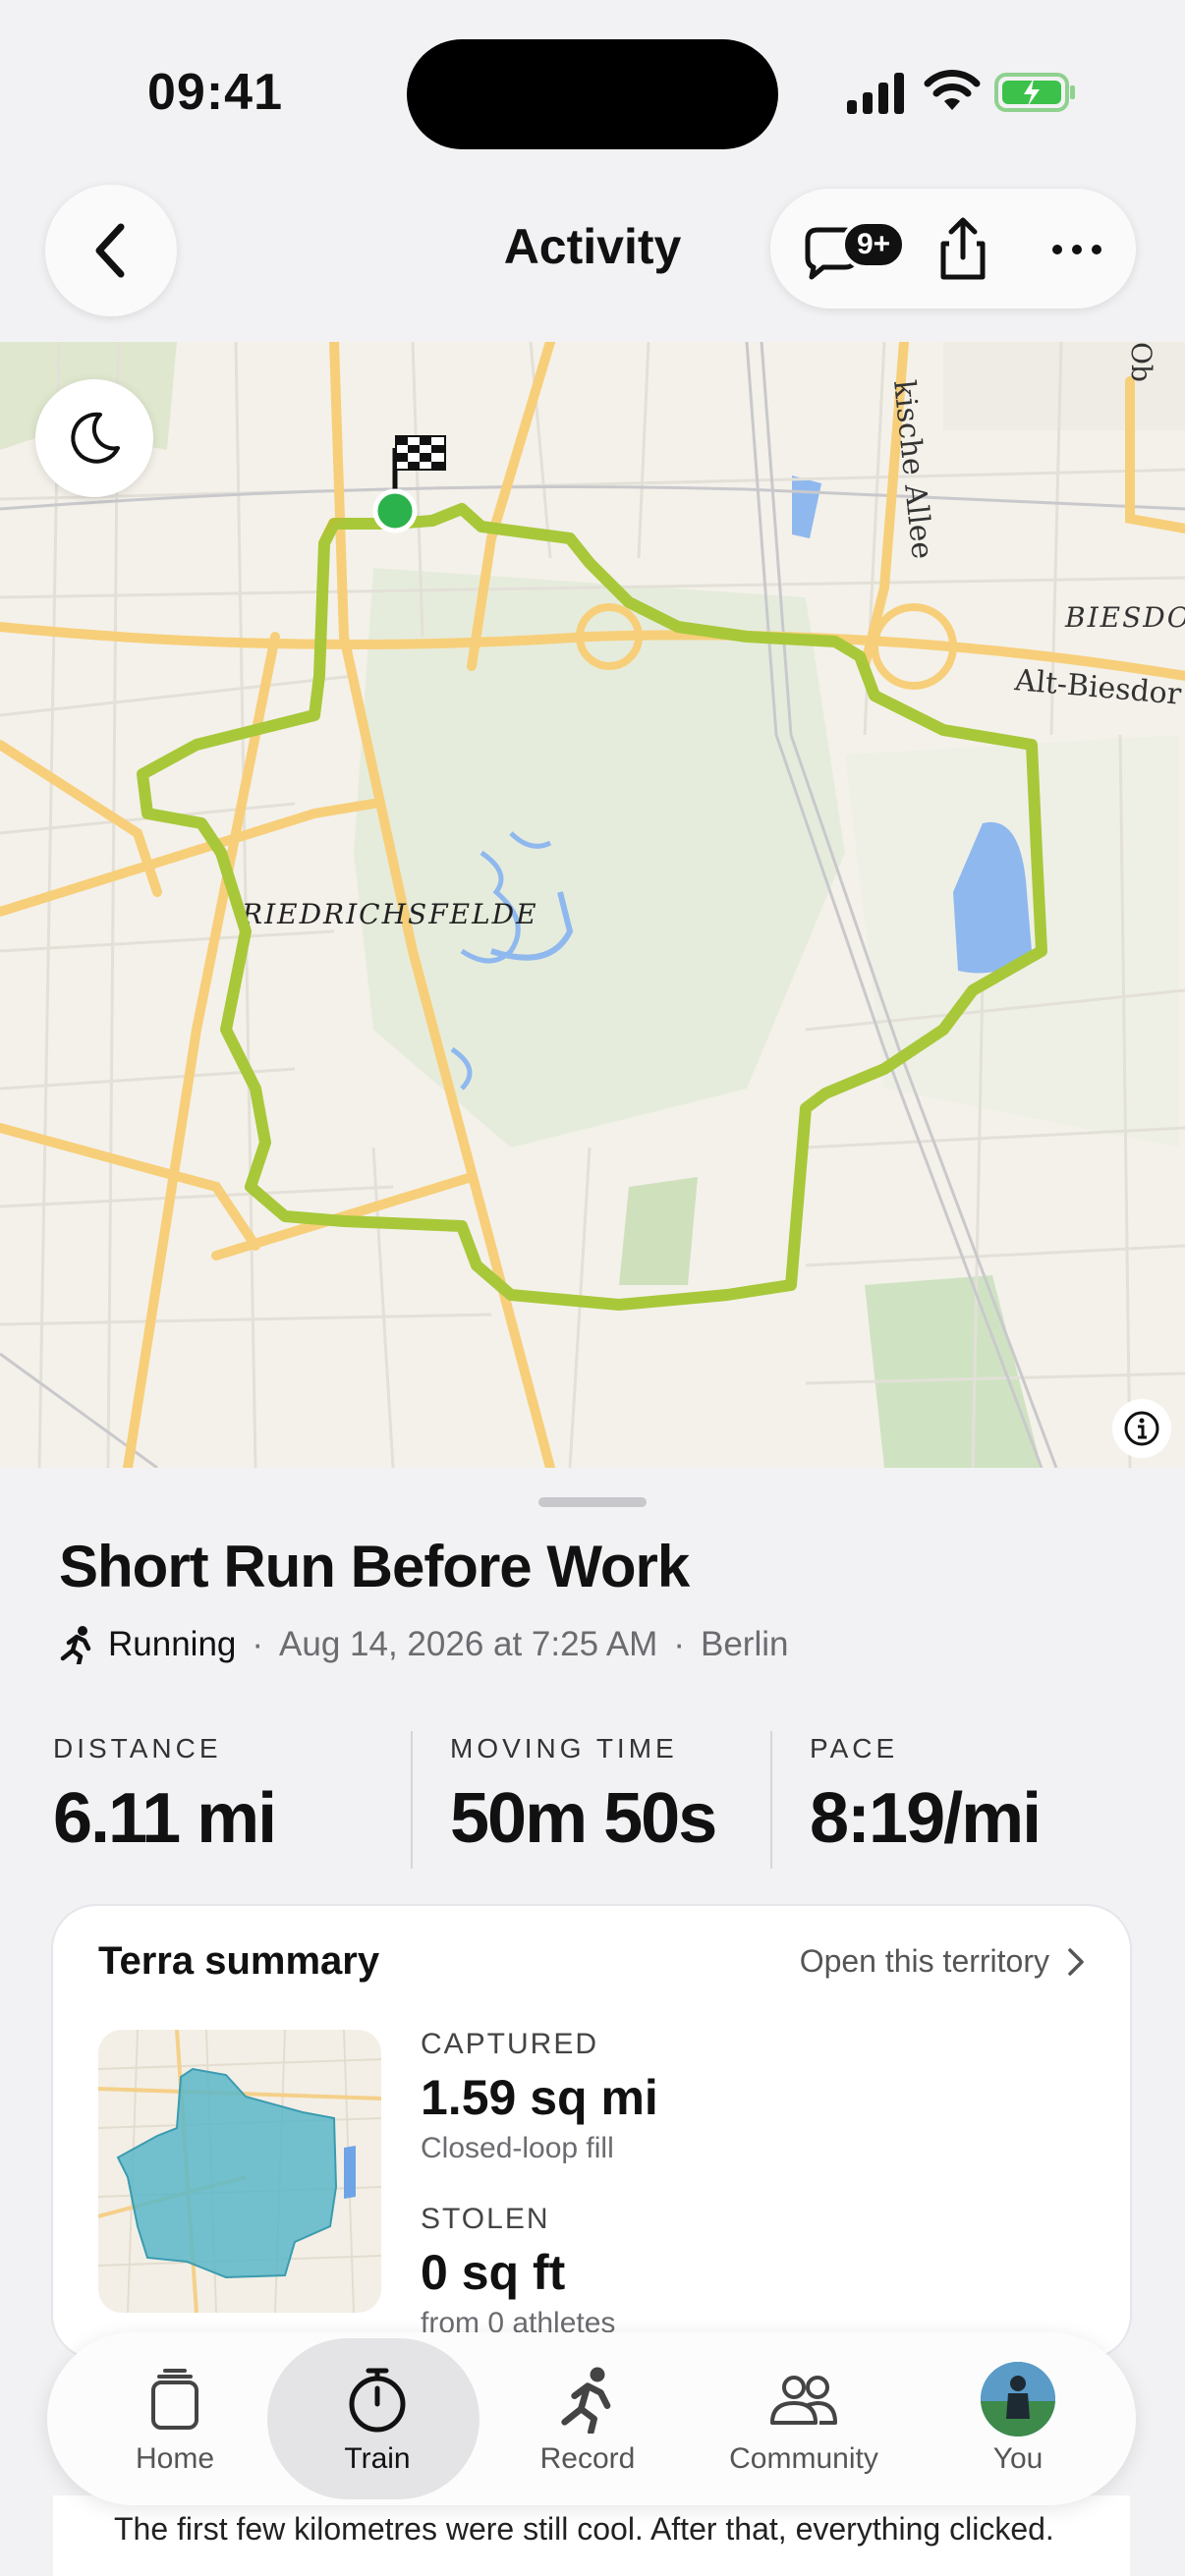 This screenshot has height=2576, width=1185. I want to click on stat-label: PACE, so click(854, 1748).